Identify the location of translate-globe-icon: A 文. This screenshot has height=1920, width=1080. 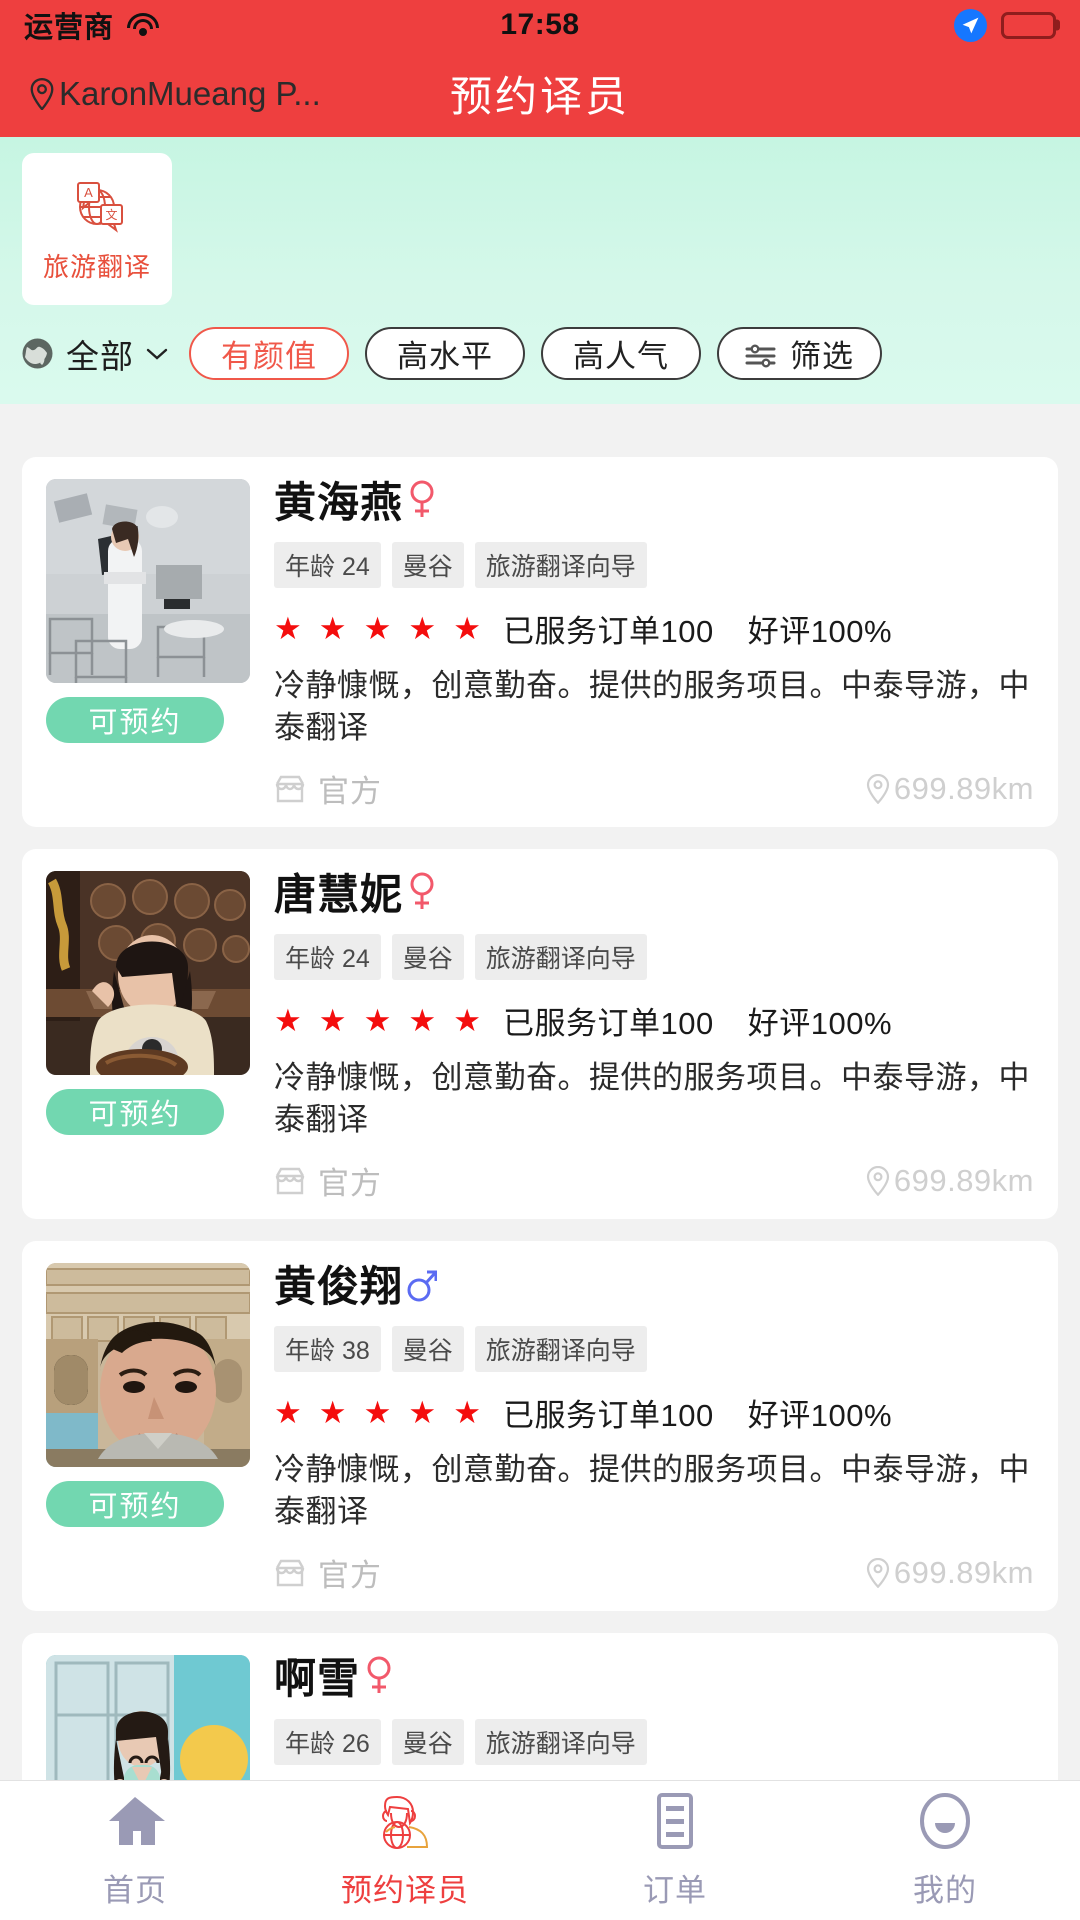
(97, 204).